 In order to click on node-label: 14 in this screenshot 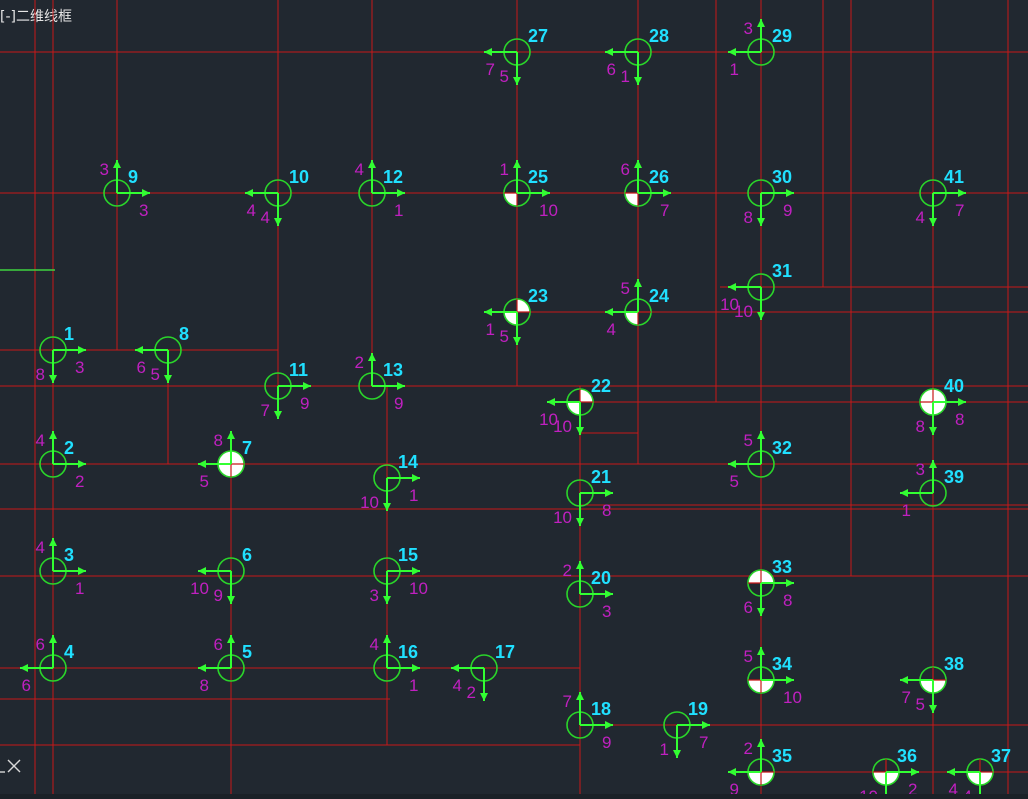, I will do `click(408, 462)`.